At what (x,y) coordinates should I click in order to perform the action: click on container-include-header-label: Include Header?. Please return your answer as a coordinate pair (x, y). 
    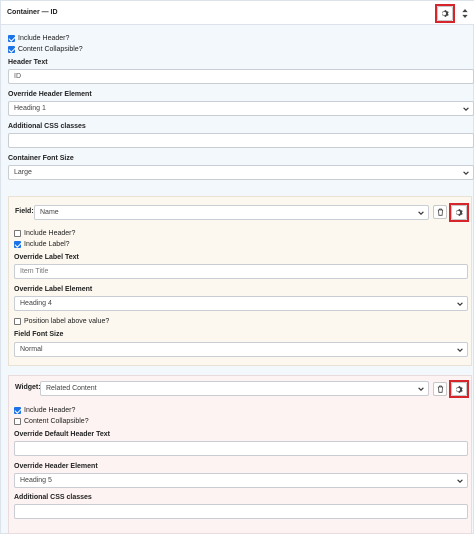
    Looking at the image, I should click on (44, 38).